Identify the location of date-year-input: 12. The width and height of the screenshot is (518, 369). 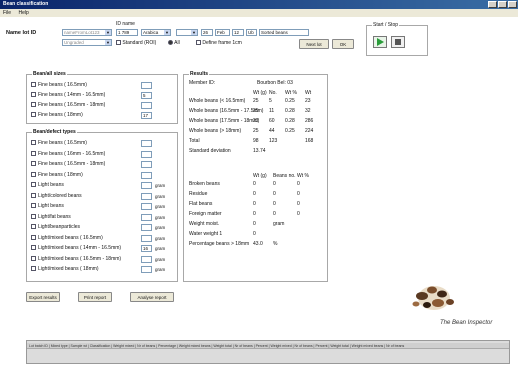
(238, 32).